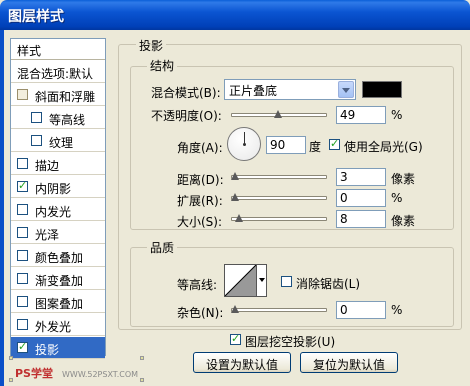  Describe the element at coordinates (197, 285) in the screenshot. I see `contour-label: 等高线:` at that location.